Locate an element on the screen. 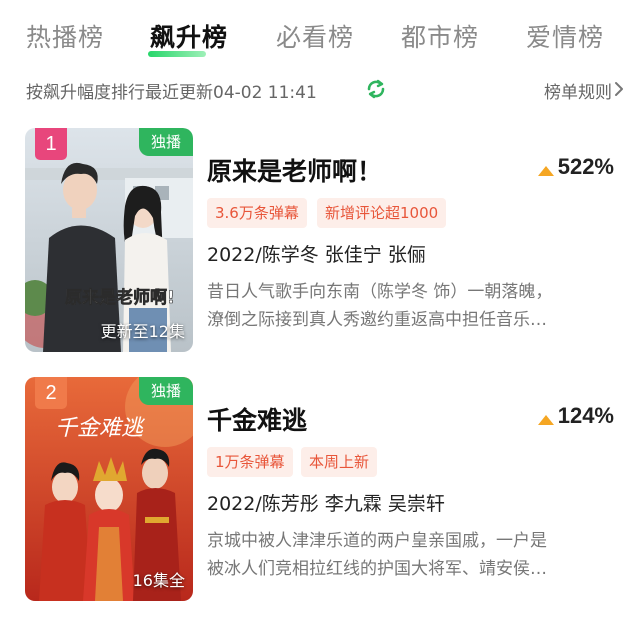  tab-must-watch: 必看榜 is located at coordinates (315, 36).